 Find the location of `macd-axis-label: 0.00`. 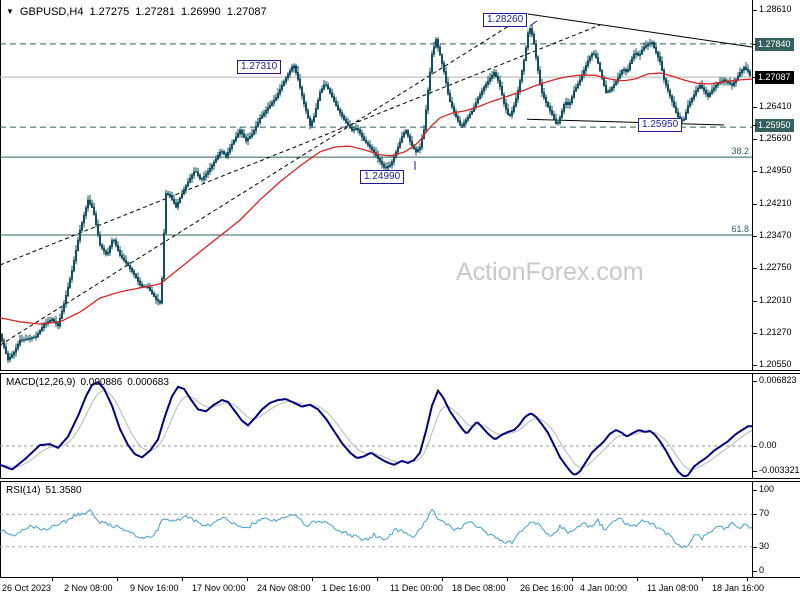

macd-axis-label: 0.00 is located at coordinates (768, 445).